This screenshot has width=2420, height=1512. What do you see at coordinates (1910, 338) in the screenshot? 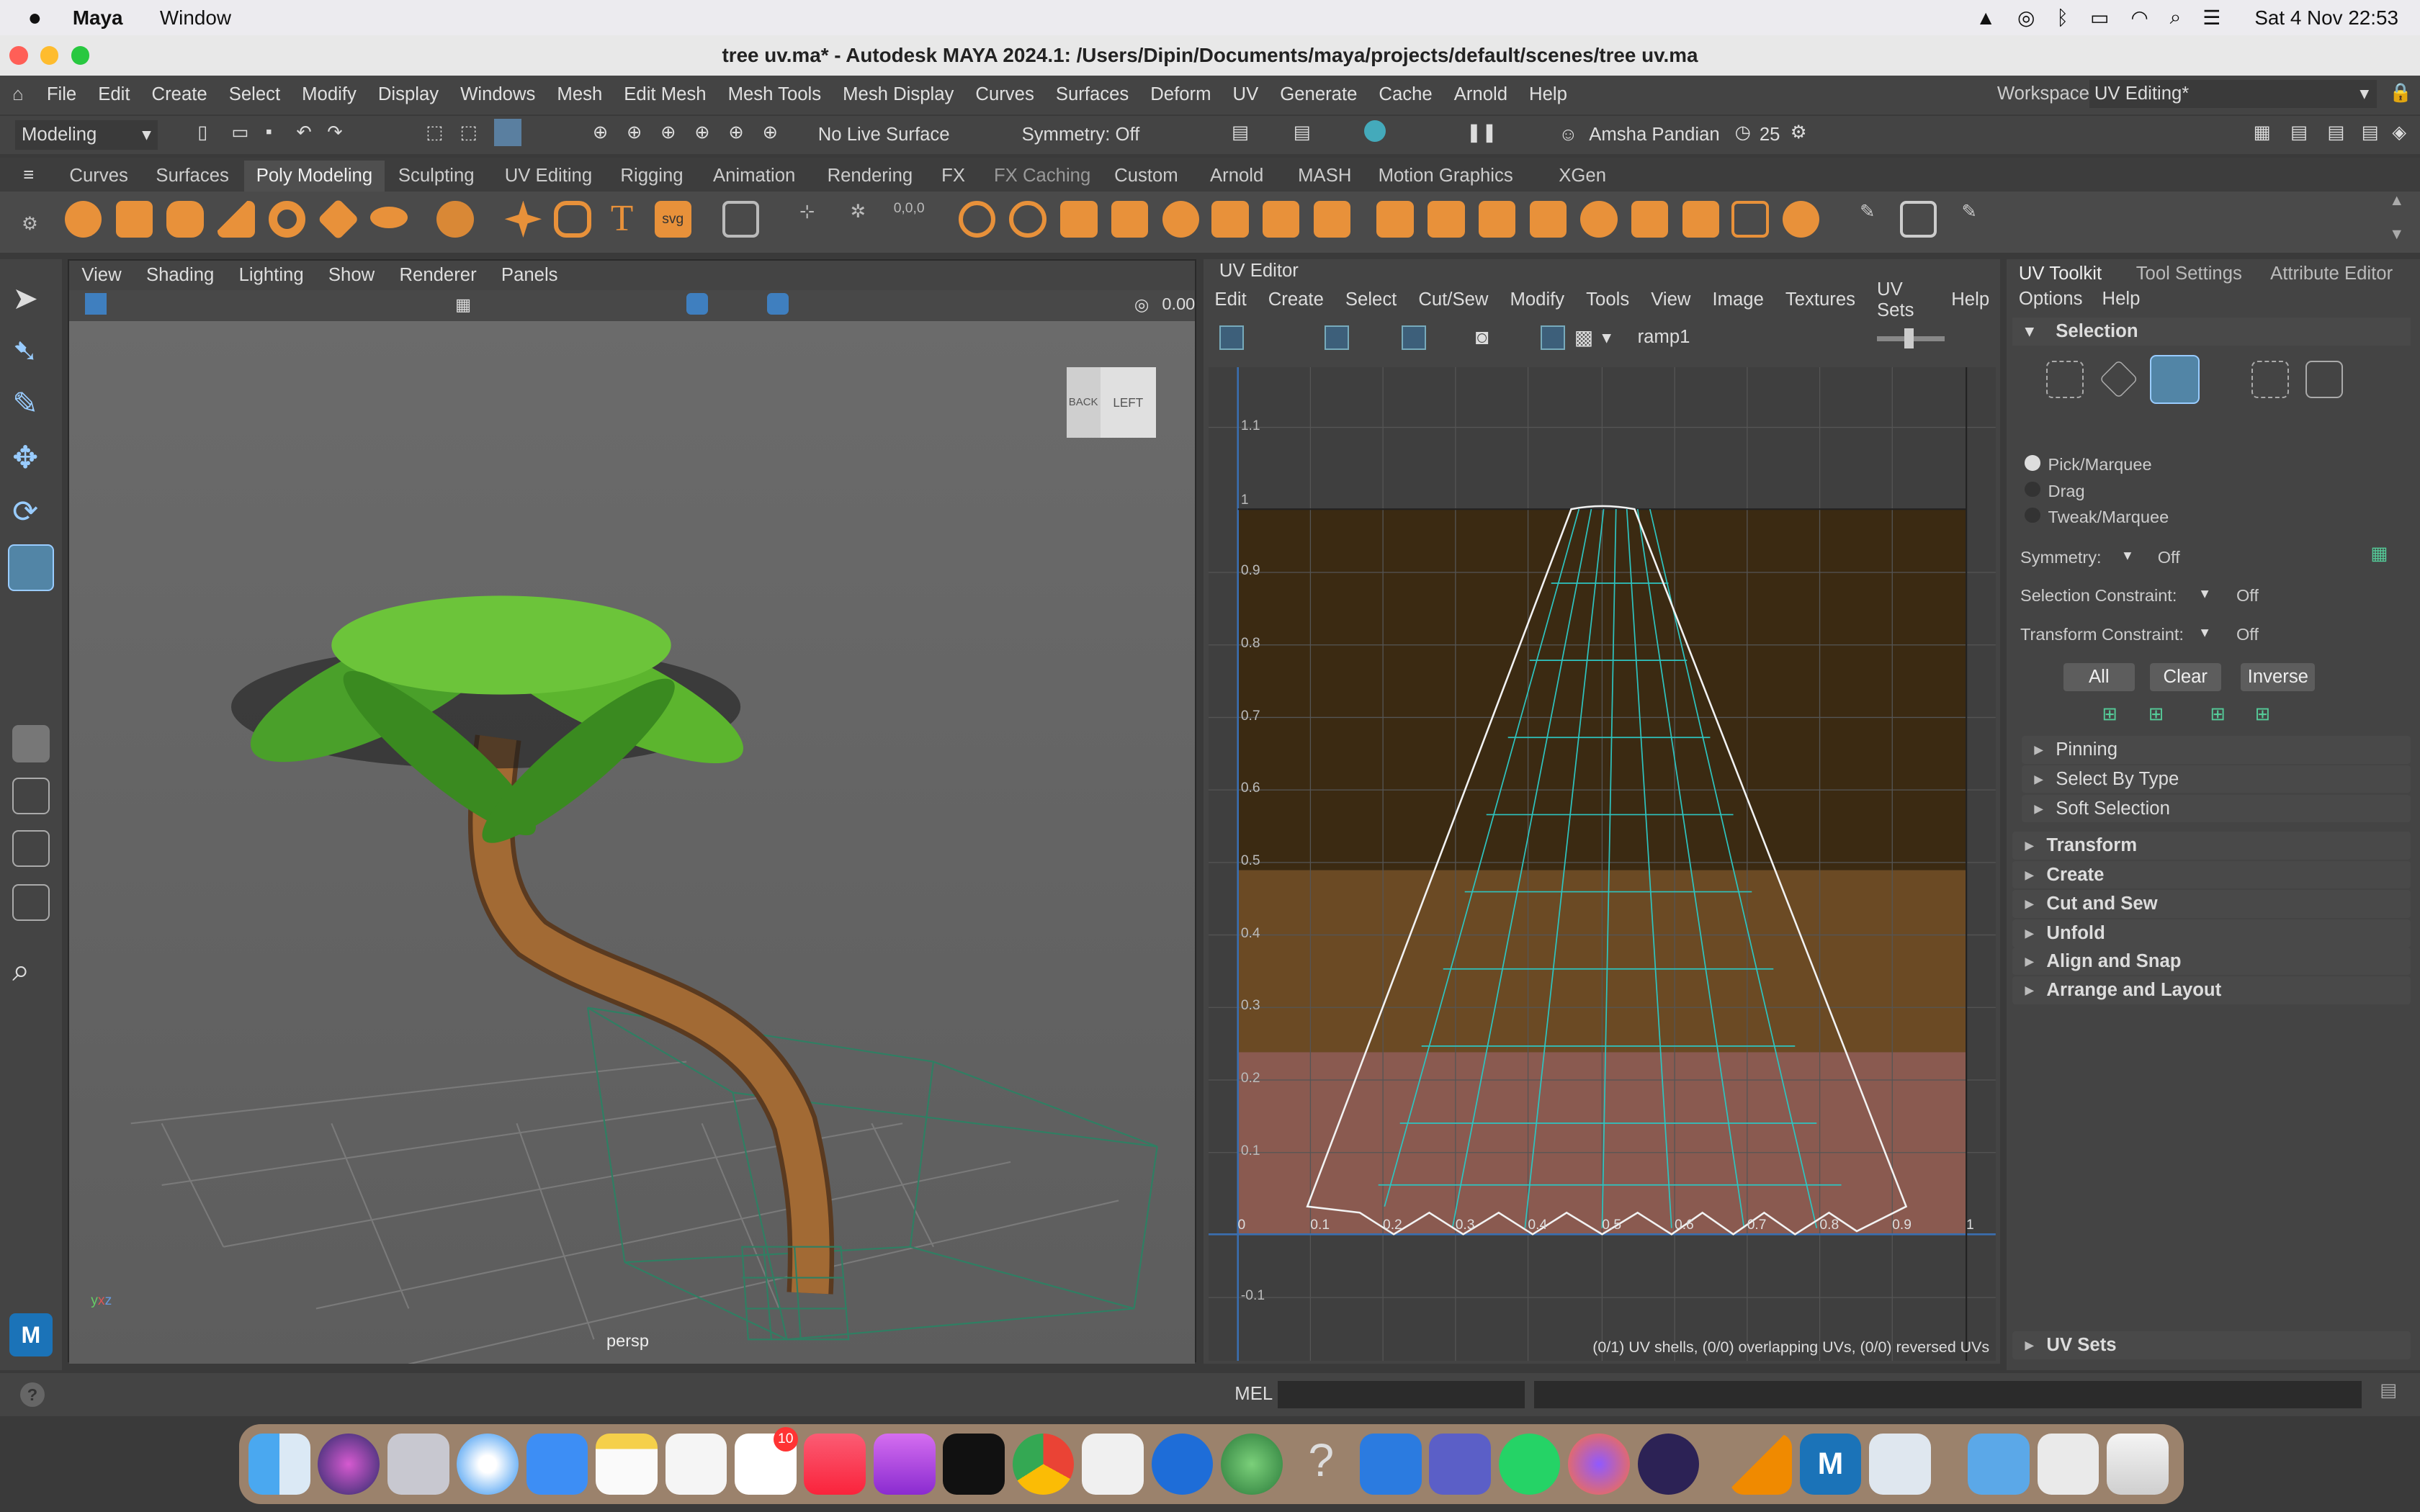
I see `exposure-slider` at bounding box center [1910, 338].